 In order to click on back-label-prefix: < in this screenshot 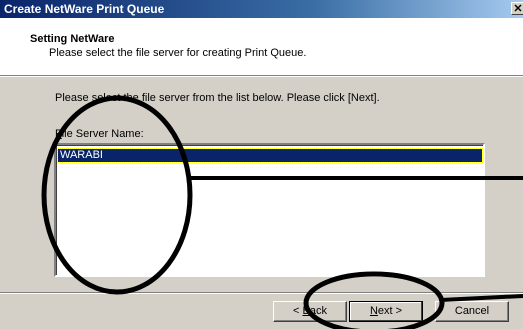, I will do `click(298, 311)`.